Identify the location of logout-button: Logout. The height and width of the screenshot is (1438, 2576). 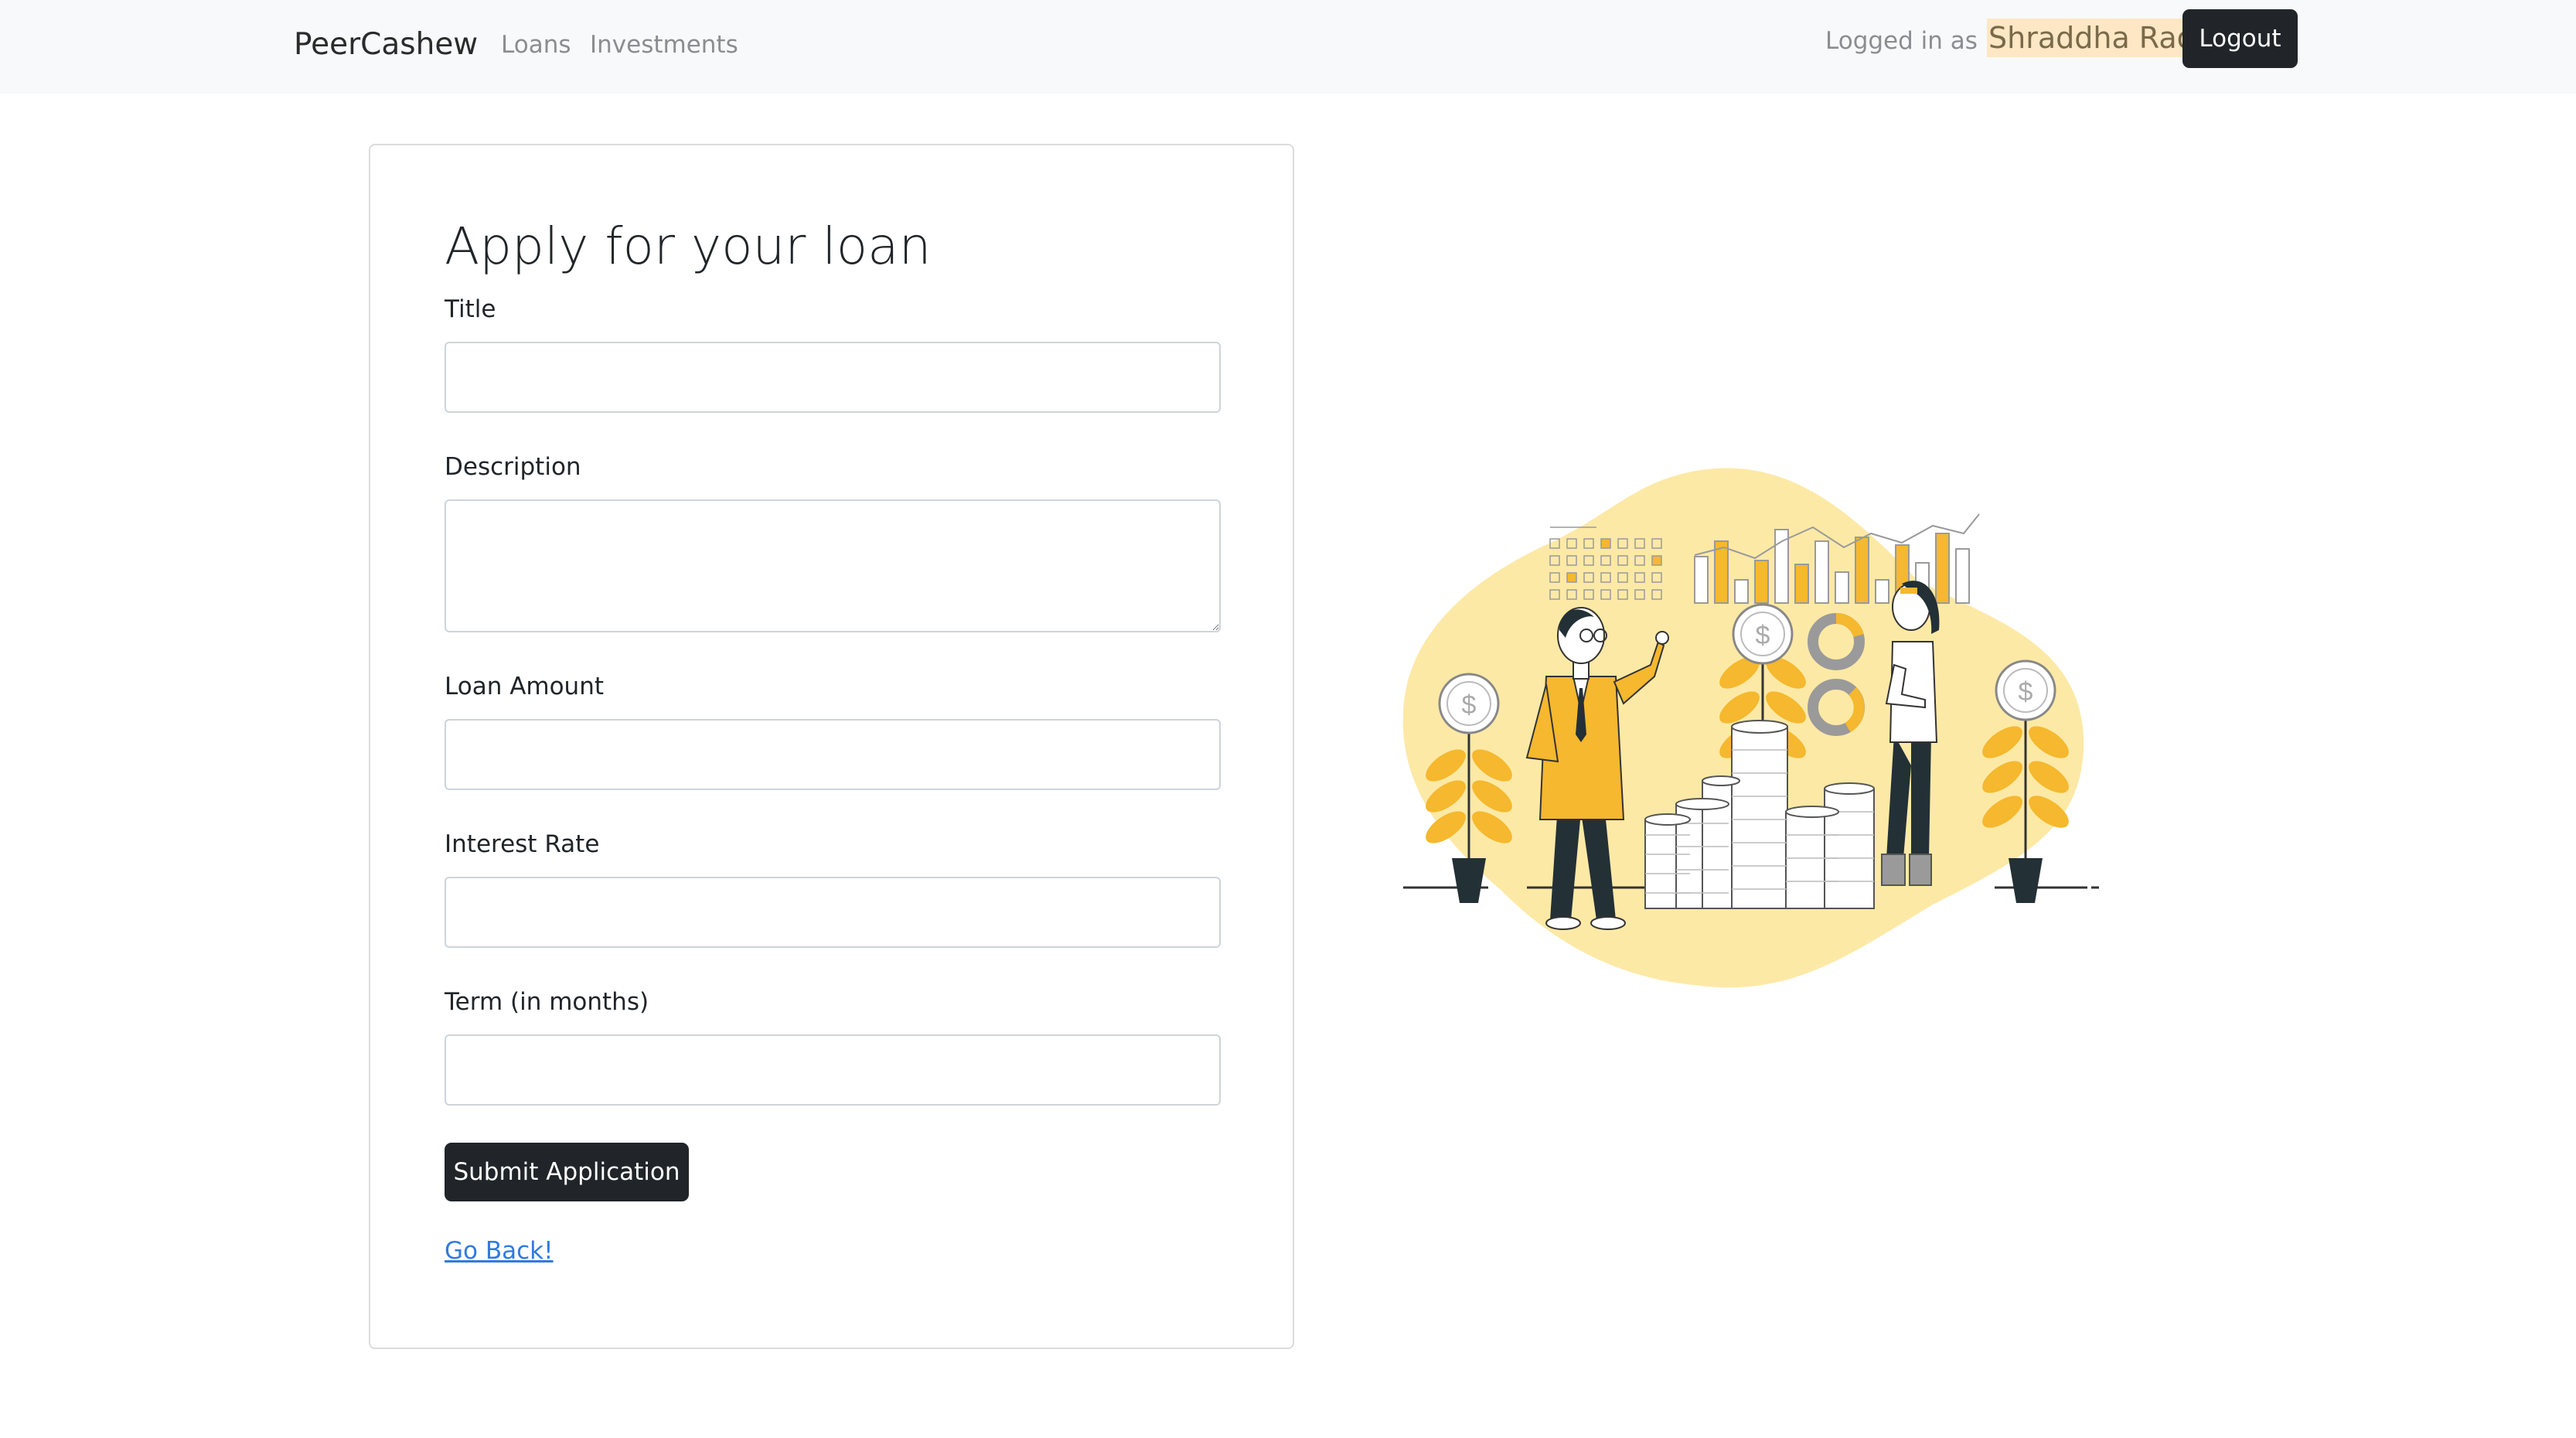
(2240, 38).